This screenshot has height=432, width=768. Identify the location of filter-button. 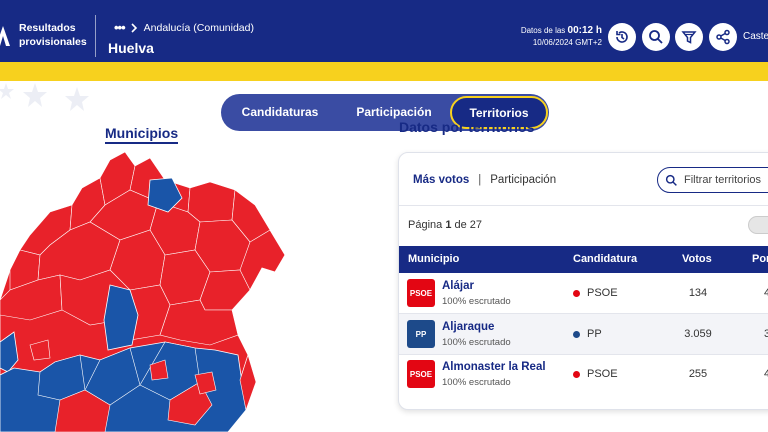
(689, 37).